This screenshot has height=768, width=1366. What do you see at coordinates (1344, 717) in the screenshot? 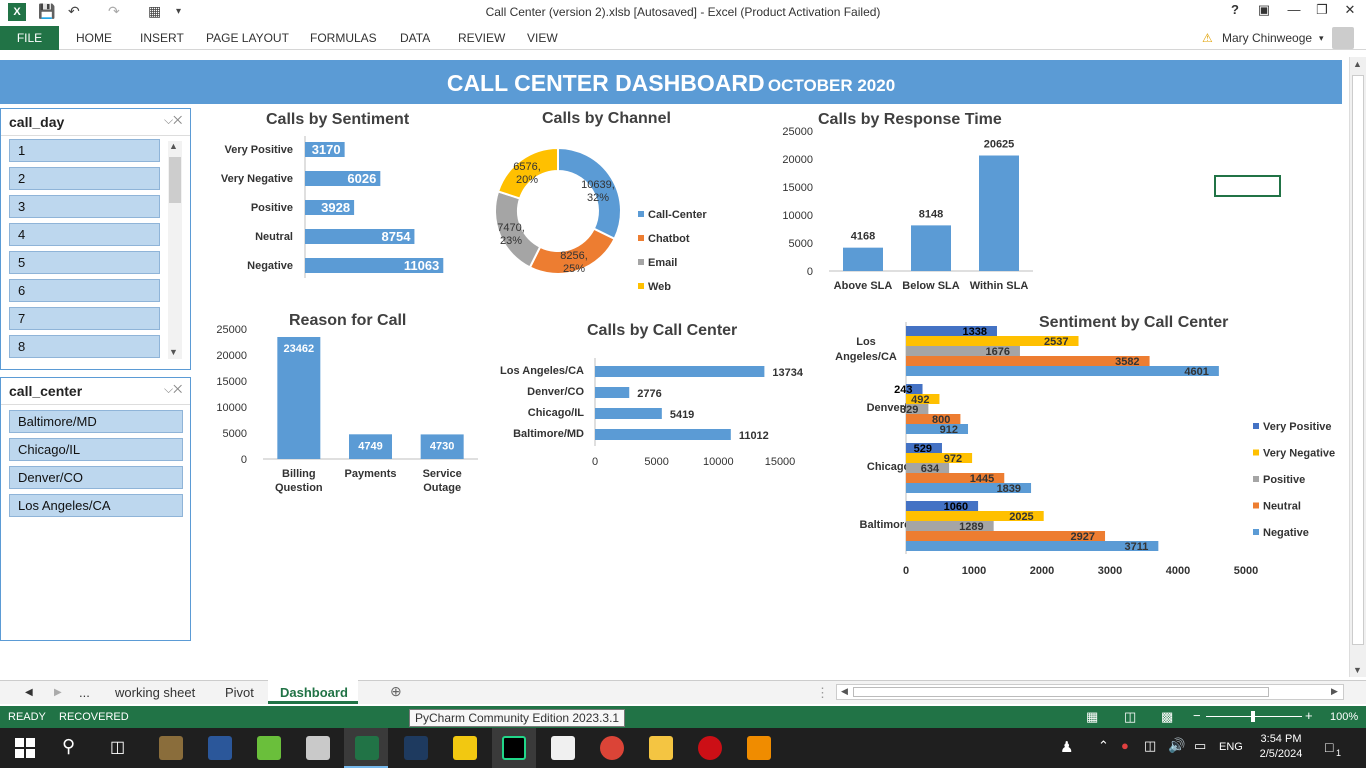
I see `zoom-level: 100%` at bounding box center [1344, 717].